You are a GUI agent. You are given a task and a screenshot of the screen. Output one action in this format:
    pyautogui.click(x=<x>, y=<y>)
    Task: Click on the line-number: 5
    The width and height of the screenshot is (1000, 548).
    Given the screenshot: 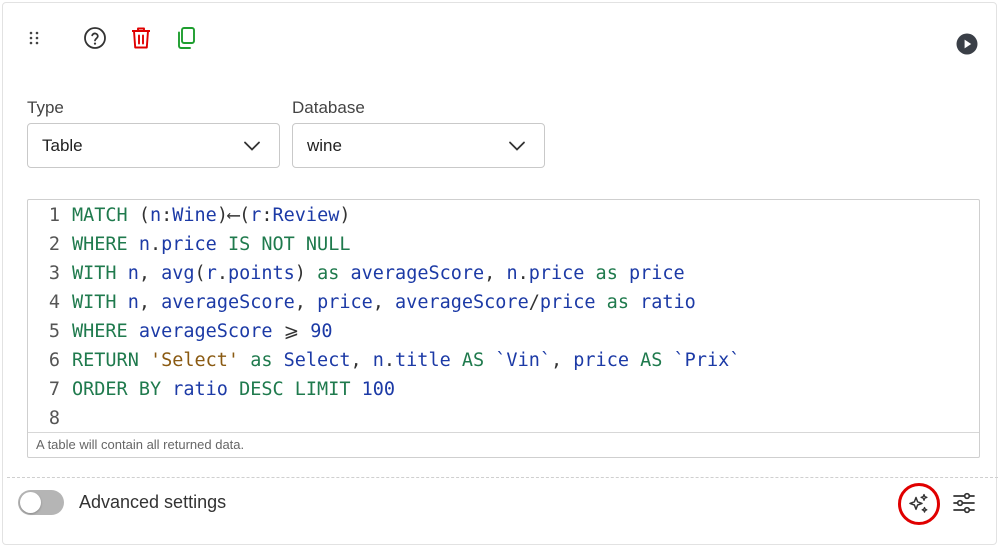 What is the action you would take?
    pyautogui.click(x=54, y=331)
    